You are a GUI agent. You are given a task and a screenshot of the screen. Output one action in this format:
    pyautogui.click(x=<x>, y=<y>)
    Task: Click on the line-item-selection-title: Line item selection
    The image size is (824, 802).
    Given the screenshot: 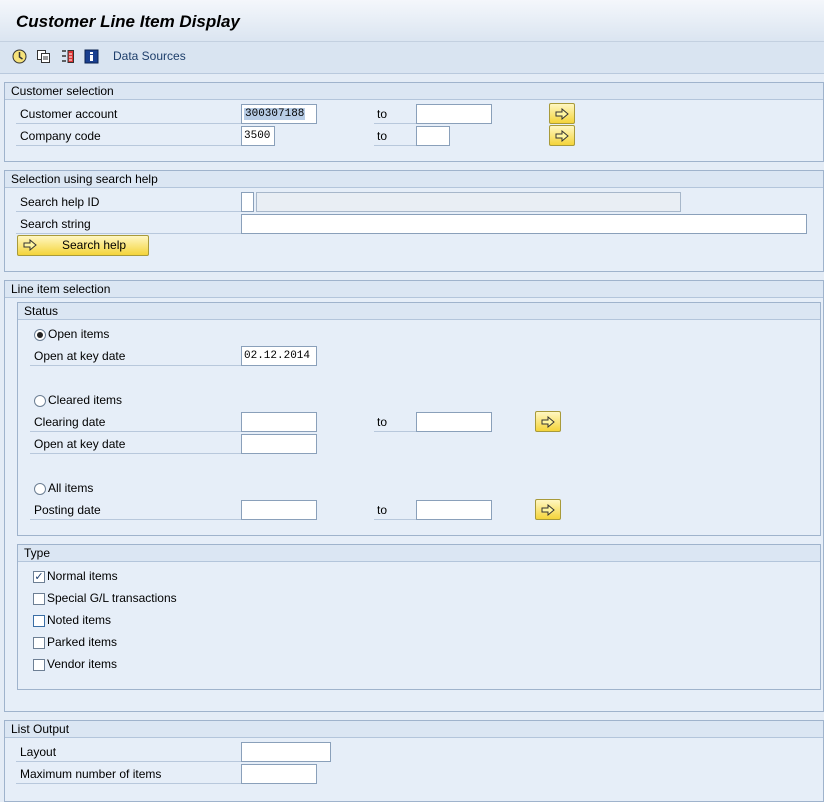 What is the action you would take?
    pyautogui.click(x=414, y=289)
    